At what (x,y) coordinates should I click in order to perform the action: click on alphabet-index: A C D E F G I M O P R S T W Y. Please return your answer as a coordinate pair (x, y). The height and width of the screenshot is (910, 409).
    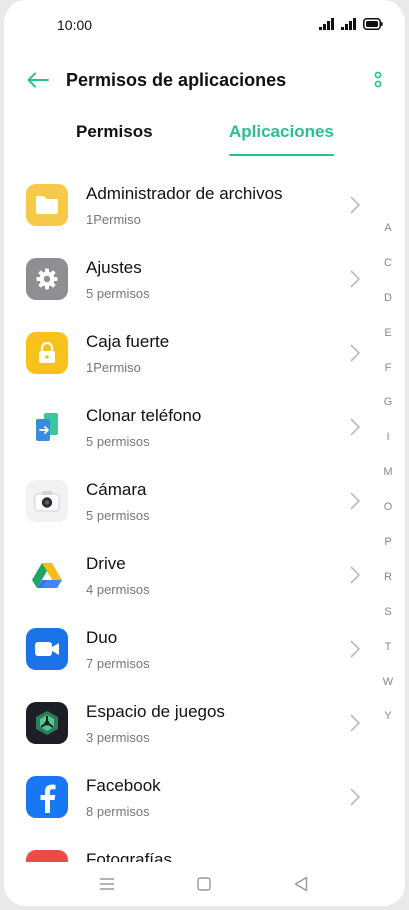
    Looking at the image, I should click on (388, 481).